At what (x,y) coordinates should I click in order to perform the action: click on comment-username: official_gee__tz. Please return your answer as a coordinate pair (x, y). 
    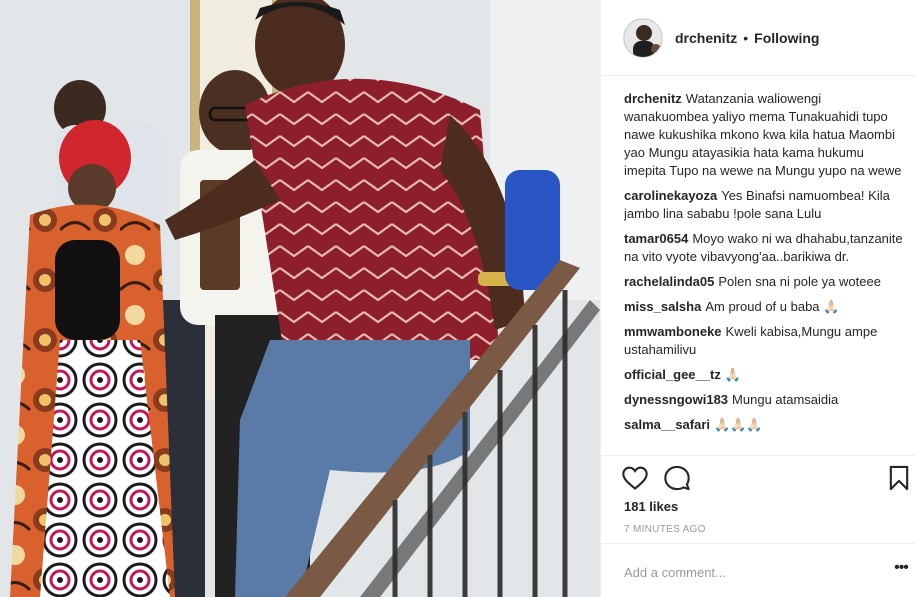
    Looking at the image, I should click on (672, 374).